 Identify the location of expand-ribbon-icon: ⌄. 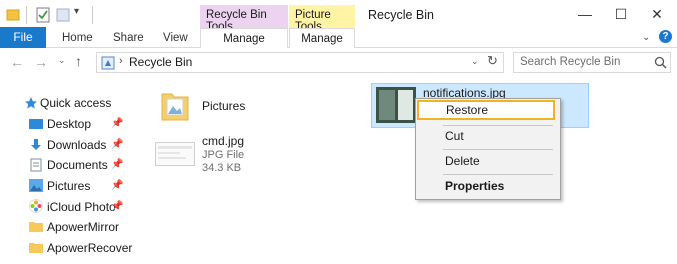
(646, 37).